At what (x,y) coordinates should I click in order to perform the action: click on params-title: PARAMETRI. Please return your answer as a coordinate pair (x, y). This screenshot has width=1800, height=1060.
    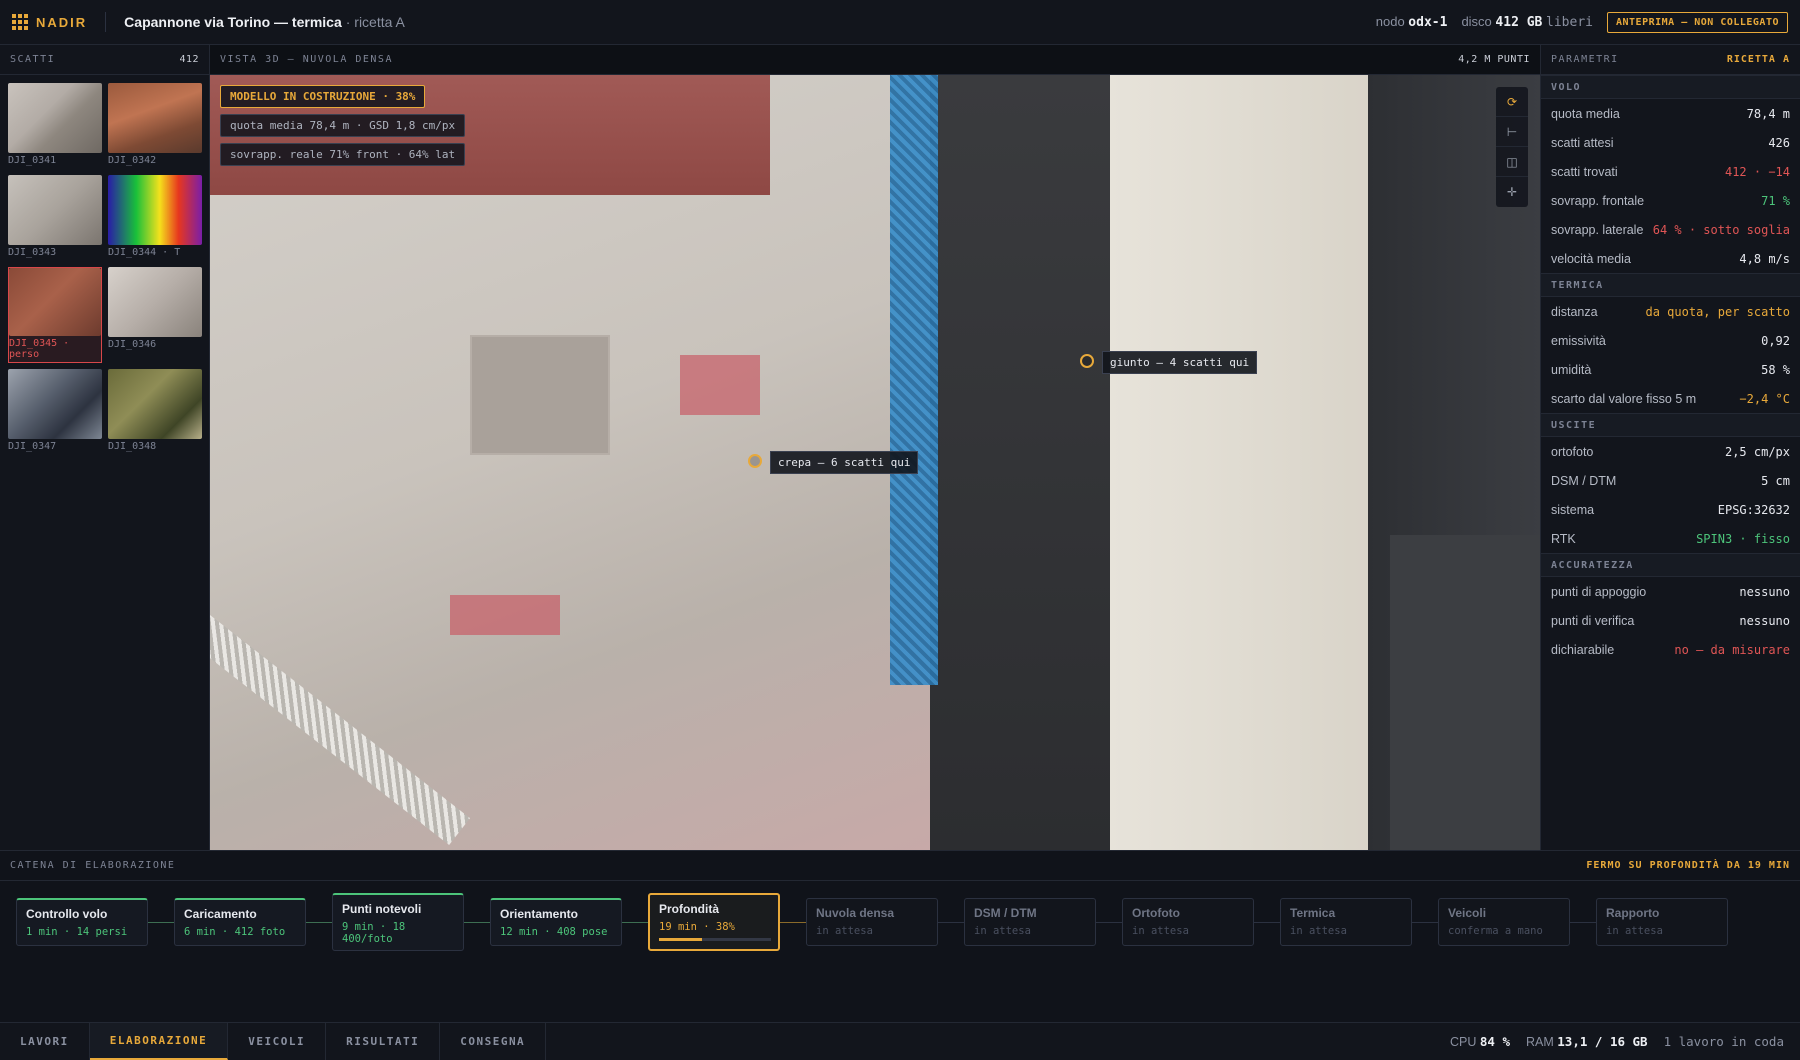
    Looking at the image, I should click on (1585, 59).